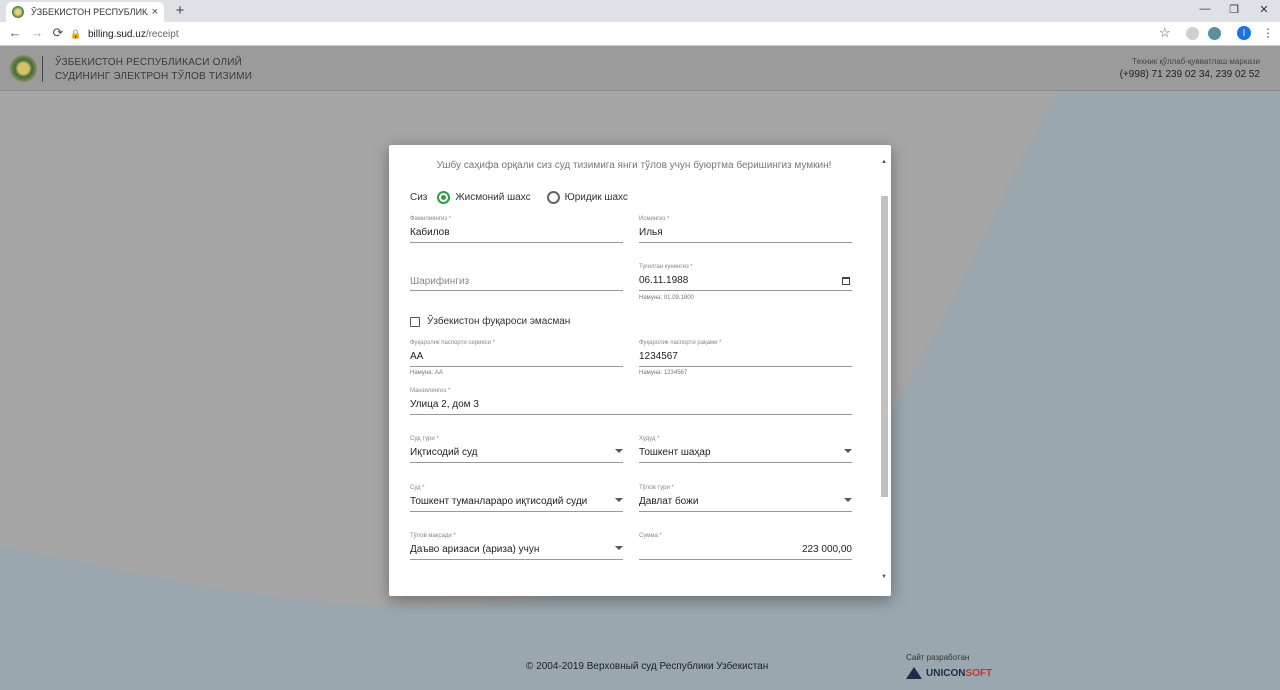 Image resolution: width=1280 pixels, height=690 pixels. I want to click on payment-type-label: Тўлов тури *, so click(656, 488).